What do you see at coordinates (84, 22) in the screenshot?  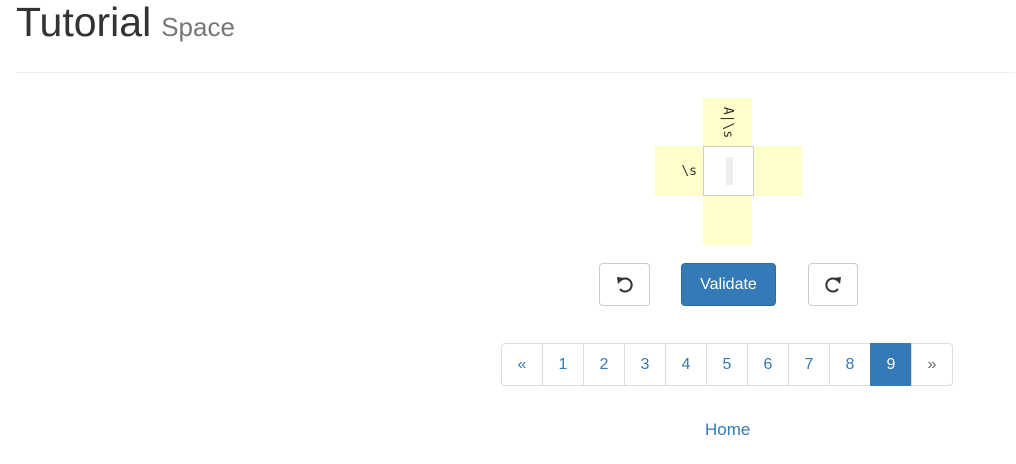 I see `page-title: Tutorial` at bounding box center [84, 22].